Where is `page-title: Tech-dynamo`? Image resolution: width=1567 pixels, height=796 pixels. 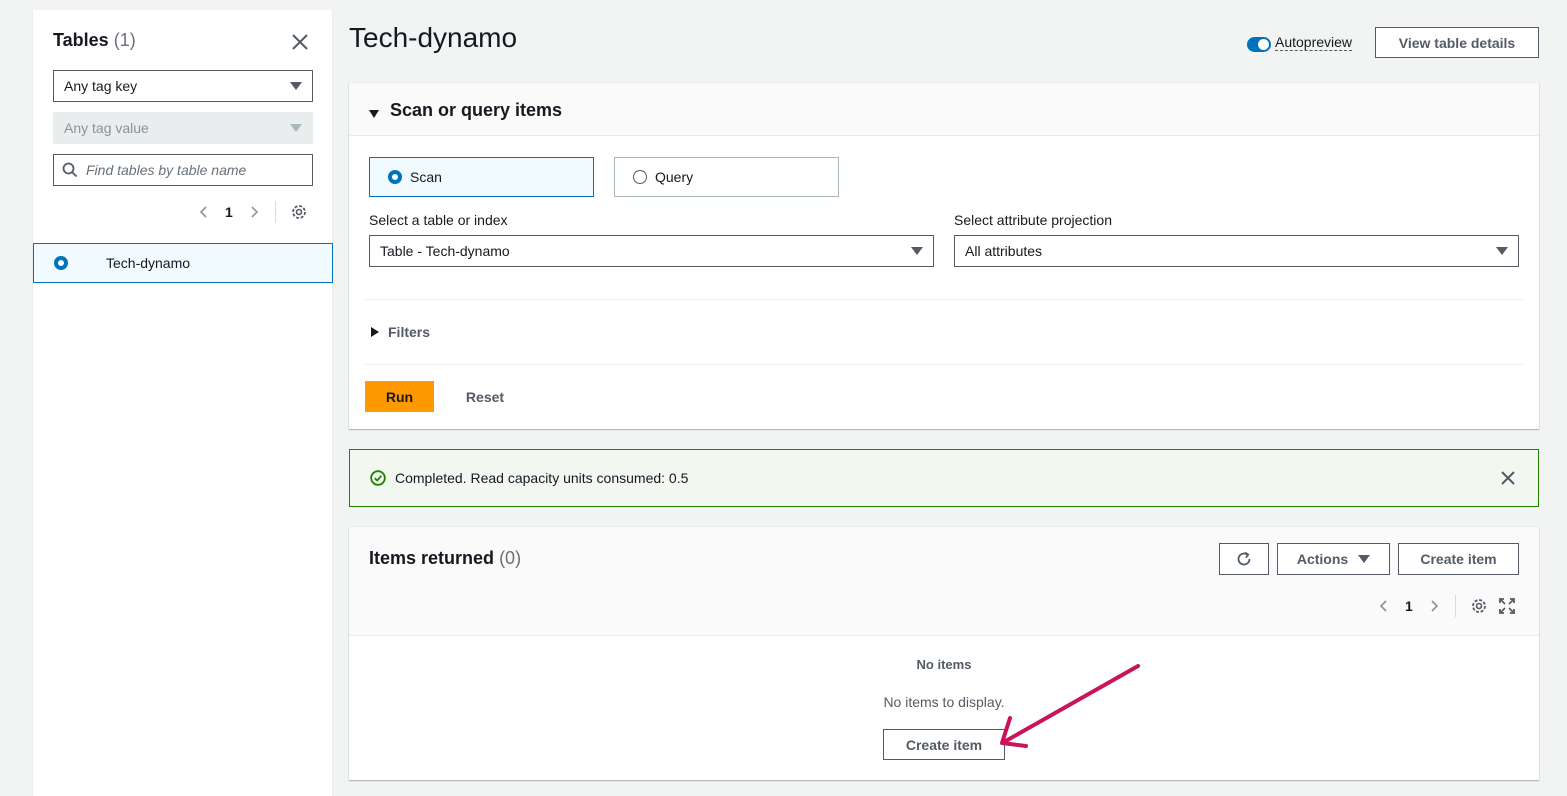
page-title: Tech-dynamo is located at coordinates (433, 37).